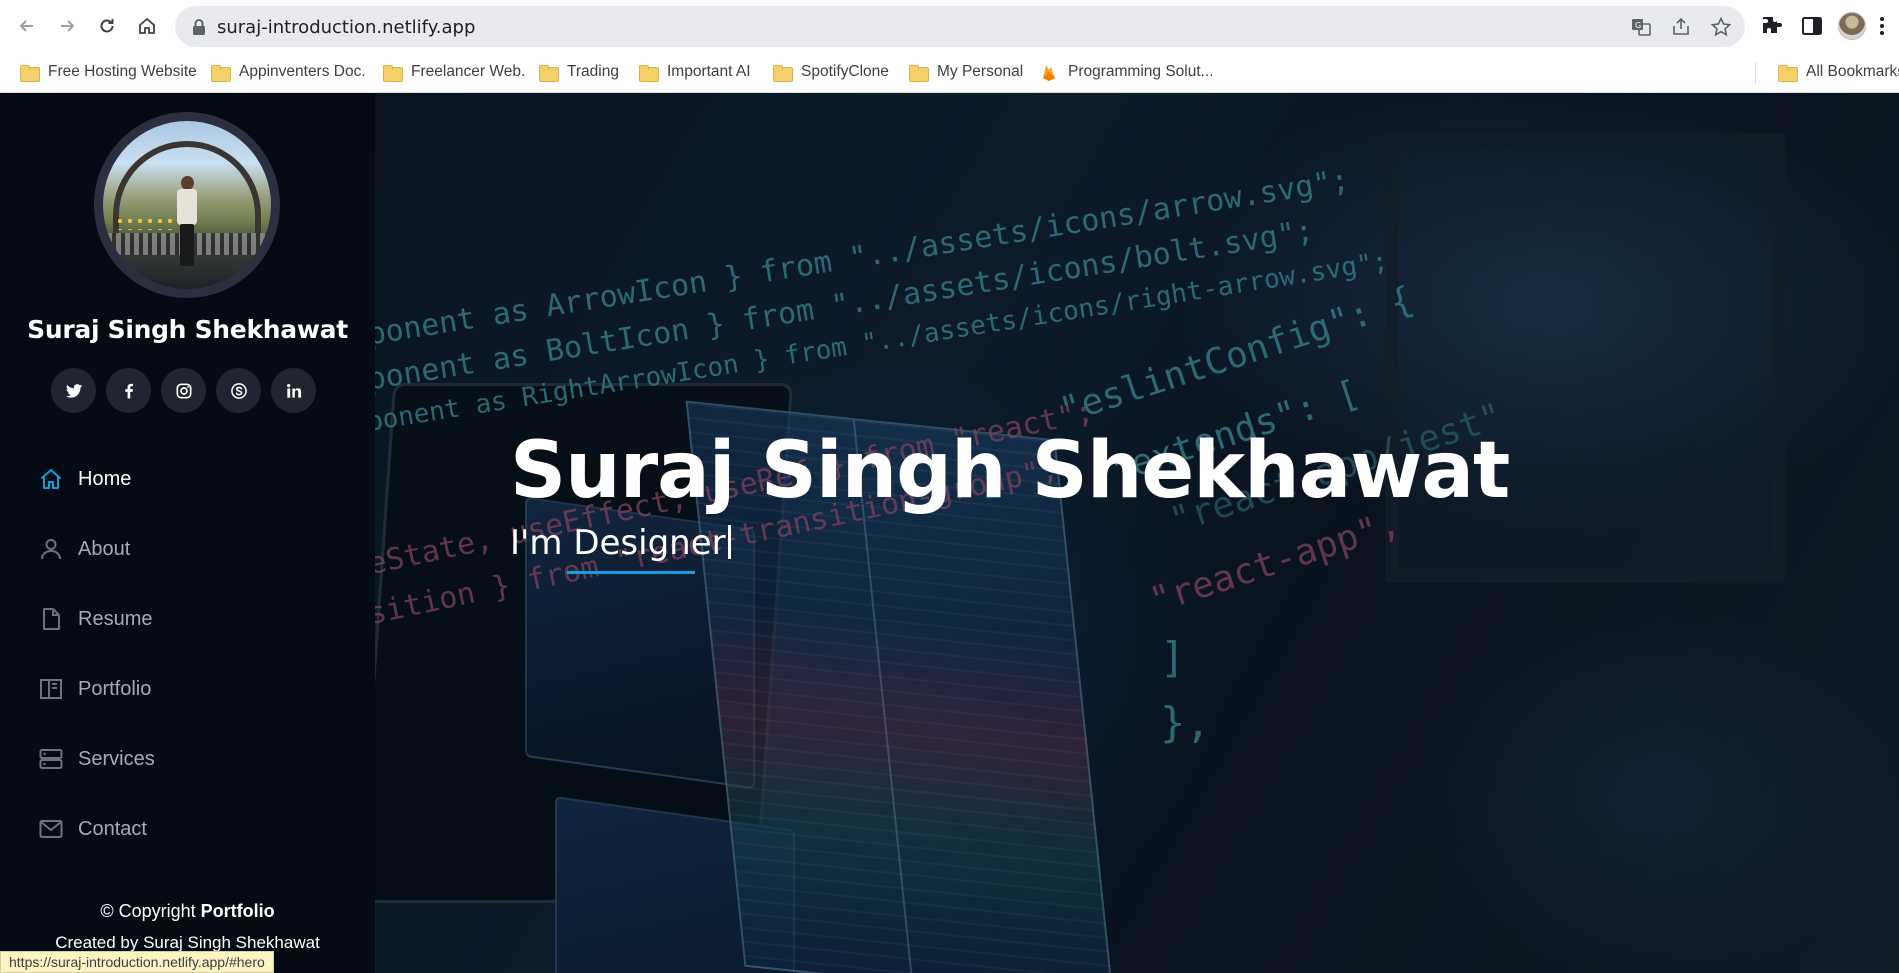 This screenshot has width=1899, height=973. Describe the element at coordinates (1010, 471) in the screenshot. I see `hero-title: Suraj Singh Shekhawat` at that location.